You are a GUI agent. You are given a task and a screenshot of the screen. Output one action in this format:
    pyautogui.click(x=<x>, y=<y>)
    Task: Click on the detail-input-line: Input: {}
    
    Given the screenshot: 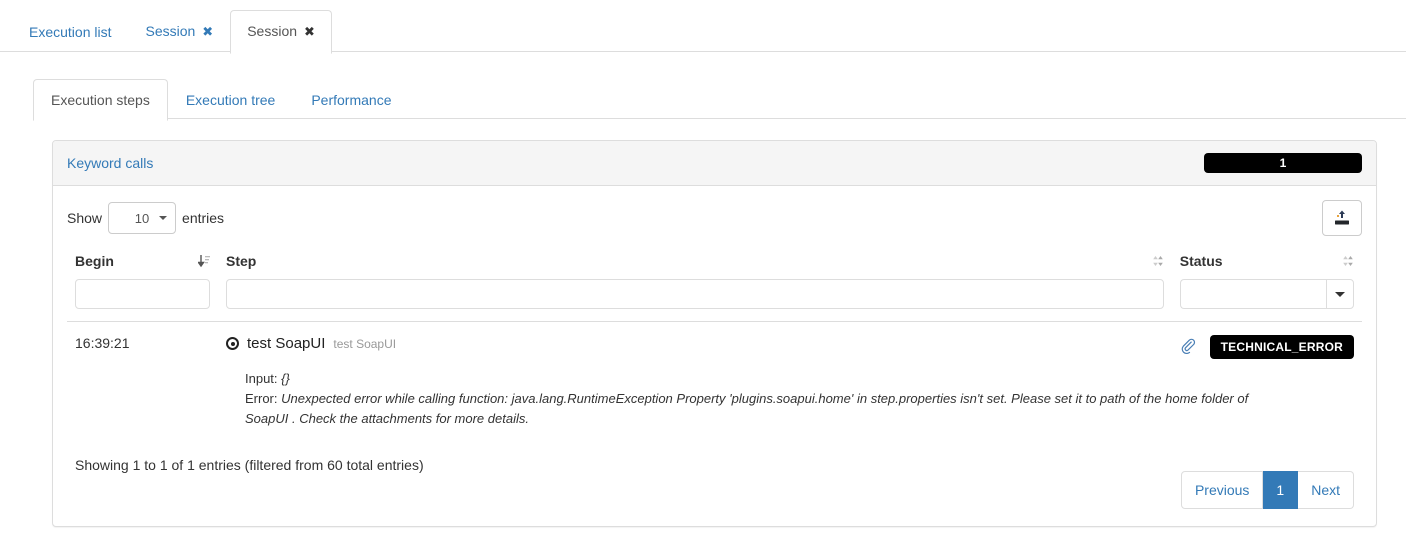 What is the action you would take?
    pyautogui.click(x=750, y=379)
    